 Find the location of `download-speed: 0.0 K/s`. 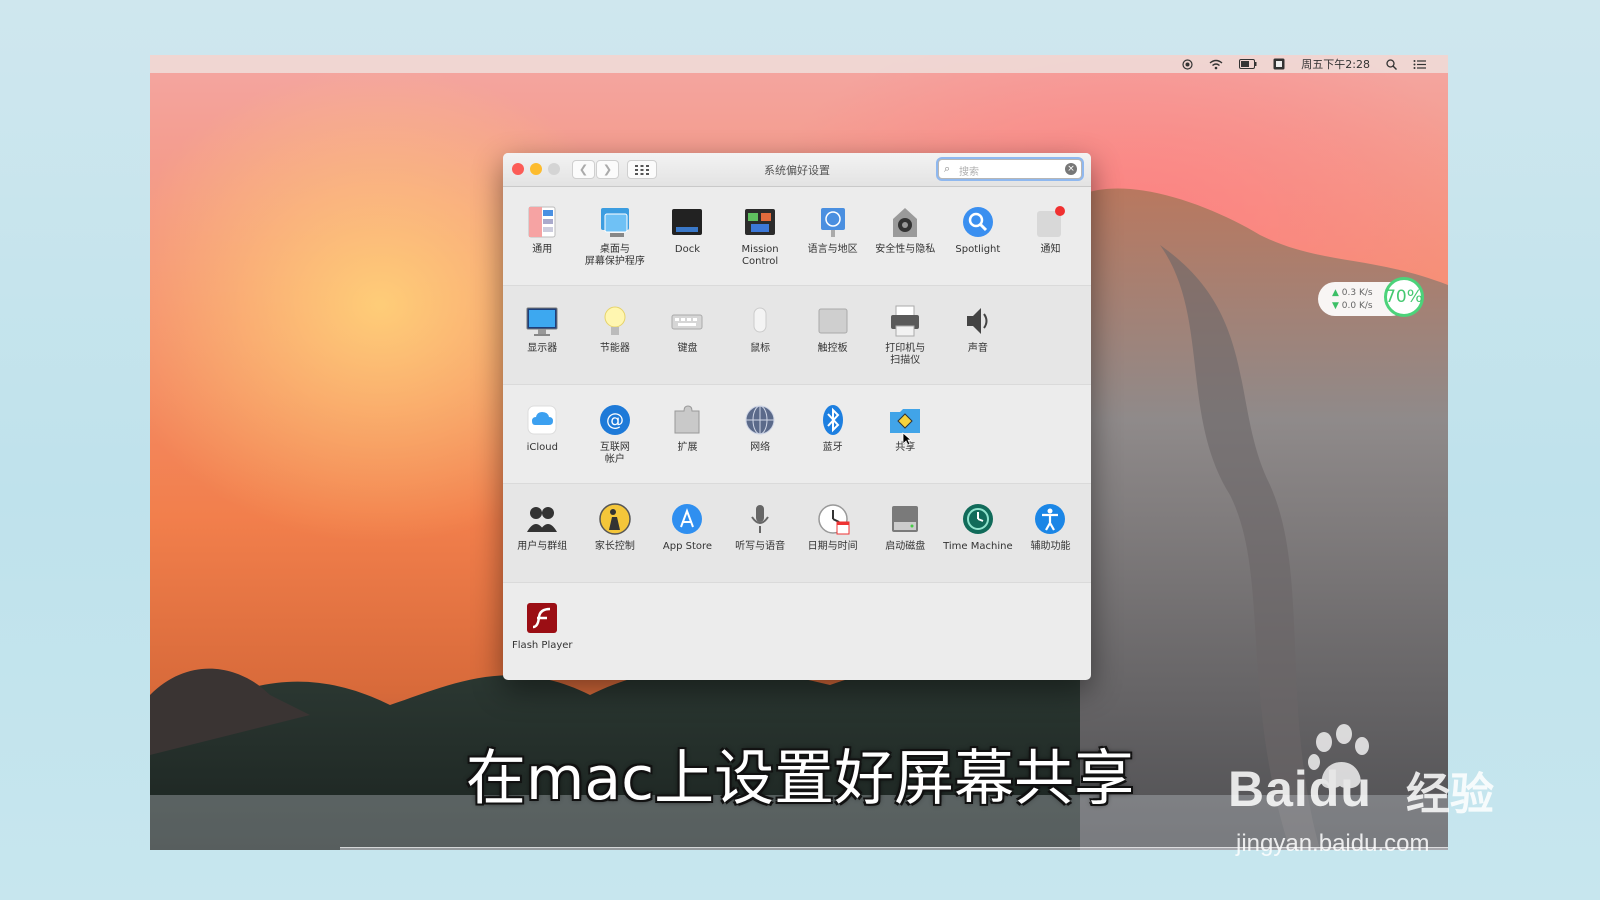

download-speed: 0.0 K/s is located at coordinates (1357, 306).